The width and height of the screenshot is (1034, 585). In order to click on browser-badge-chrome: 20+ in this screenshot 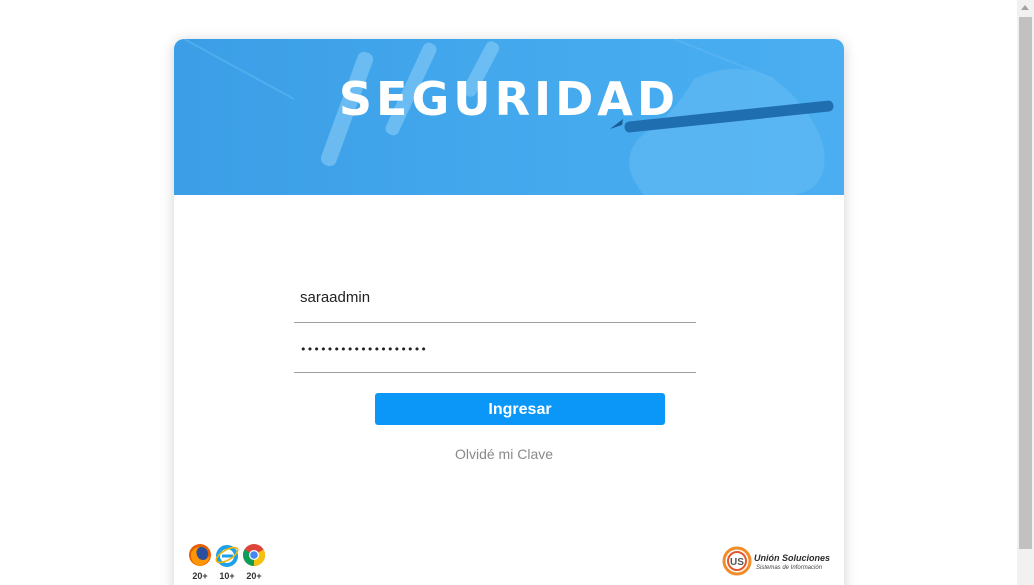, I will do `click(254, 562)`.